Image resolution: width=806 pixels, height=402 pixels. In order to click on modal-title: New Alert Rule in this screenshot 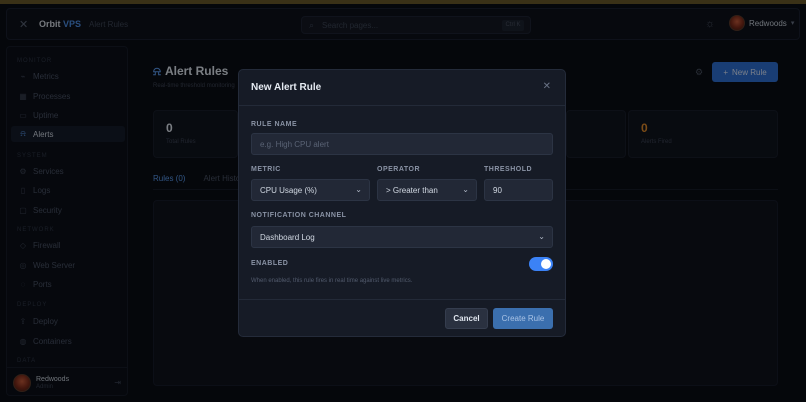, I will do `click(286, 87)`.